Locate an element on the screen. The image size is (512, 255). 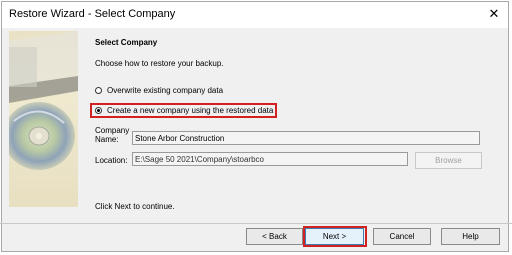
help-button: Help is located at coordinates (470, 236).